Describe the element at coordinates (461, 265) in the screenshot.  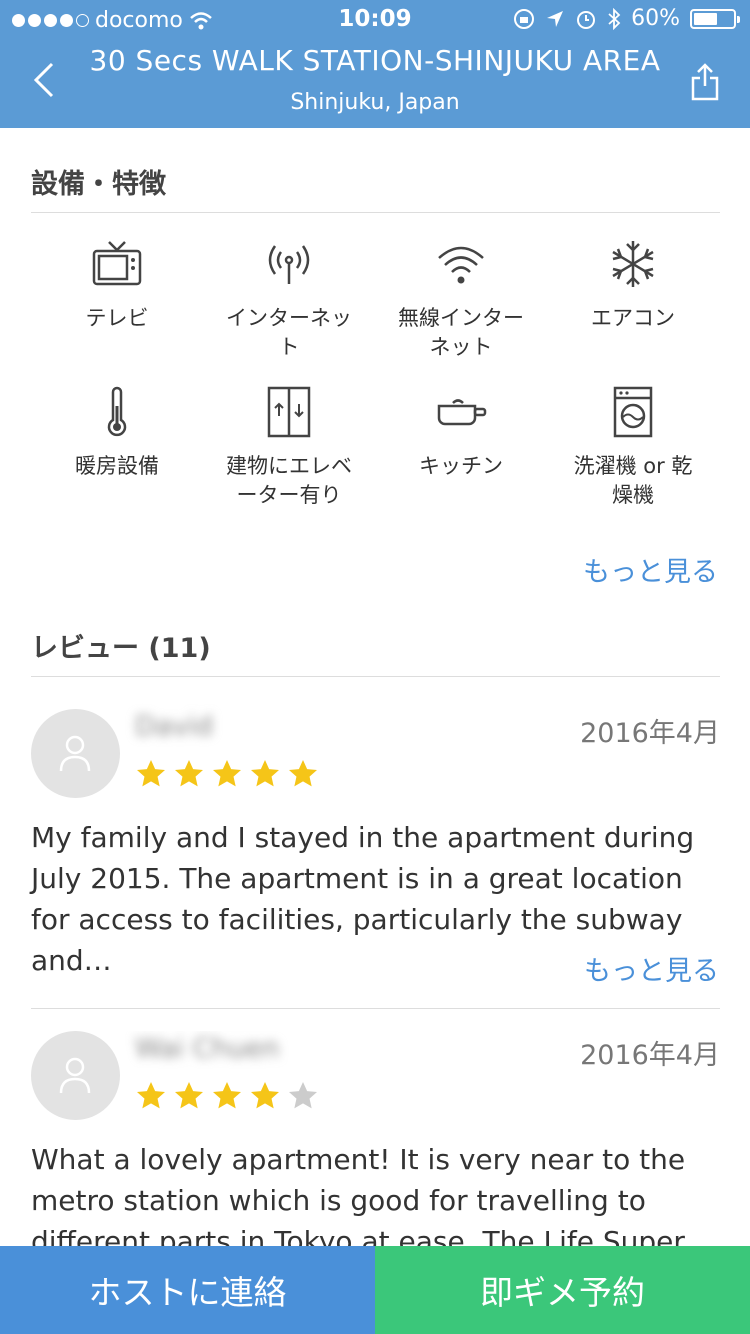
I see `wifi-icon` at that location.